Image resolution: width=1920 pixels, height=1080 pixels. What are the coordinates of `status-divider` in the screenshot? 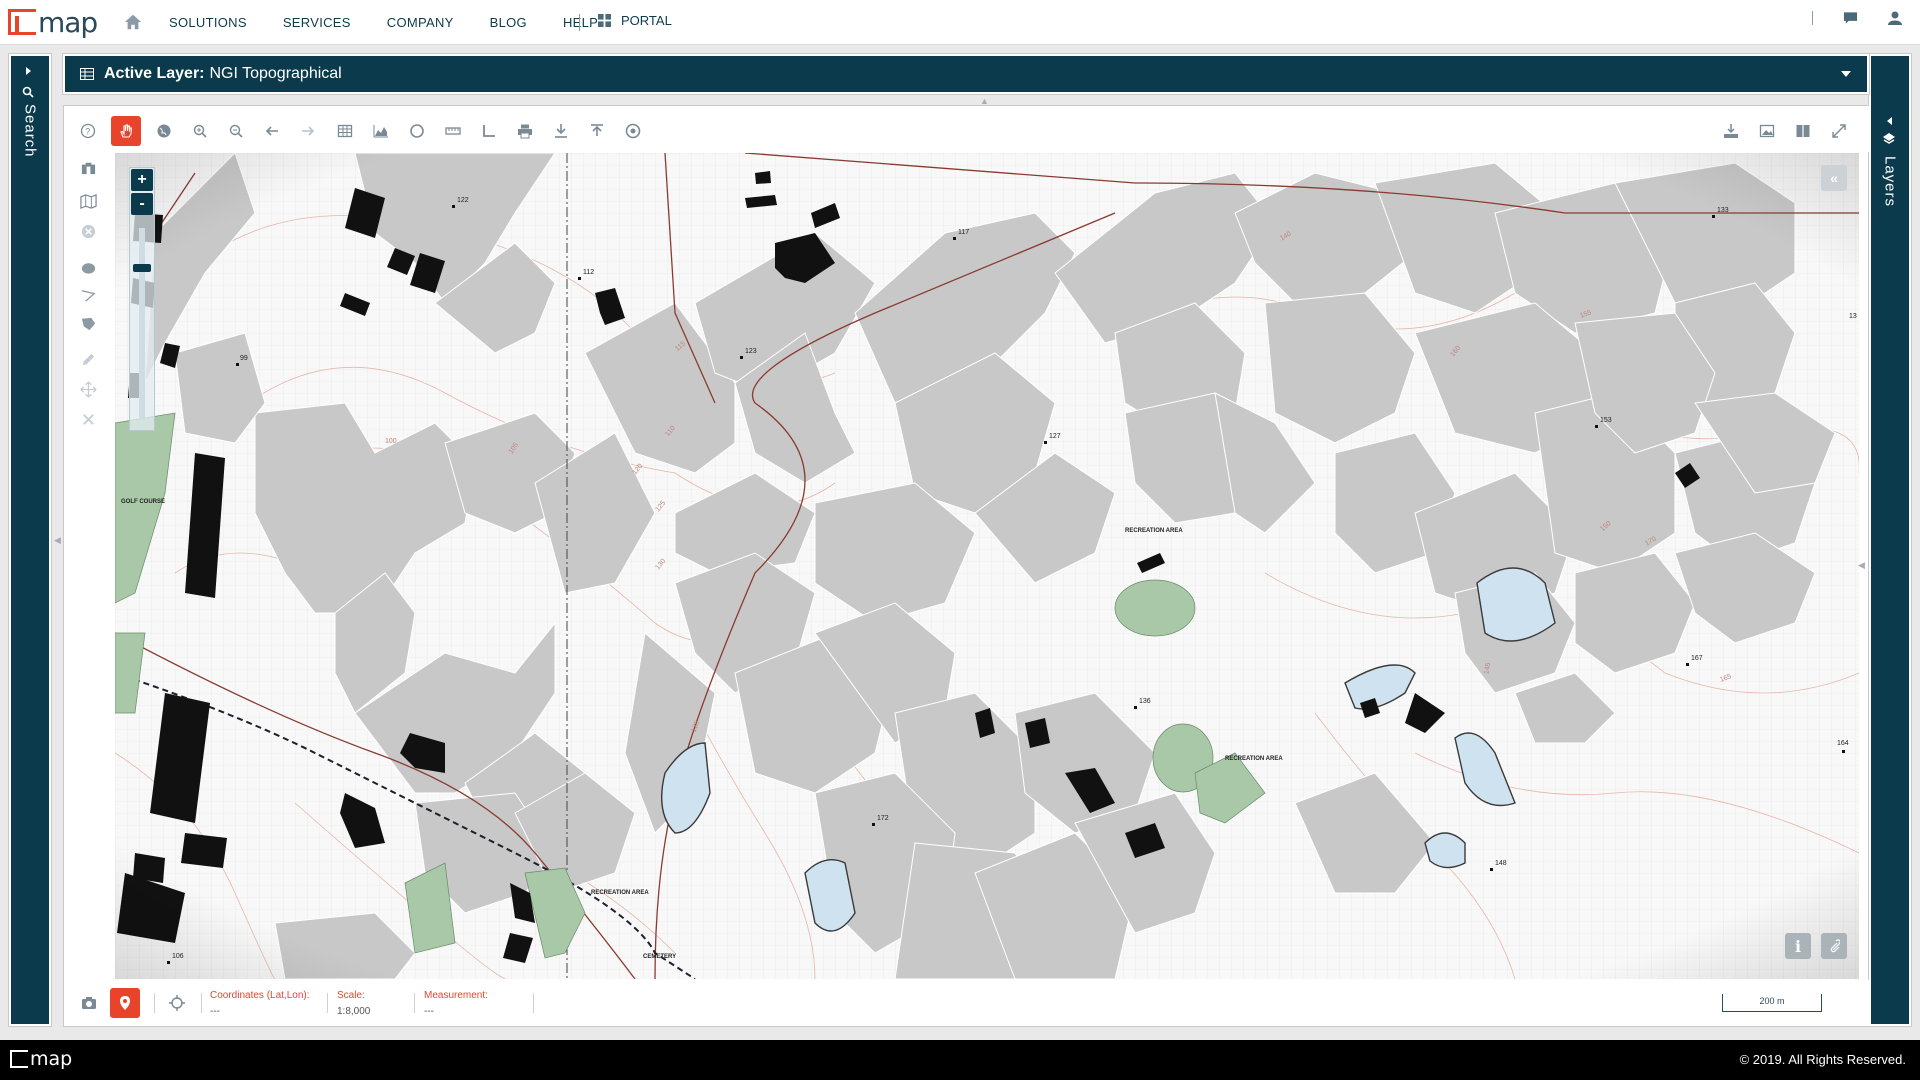 It's located at (414, 1003).